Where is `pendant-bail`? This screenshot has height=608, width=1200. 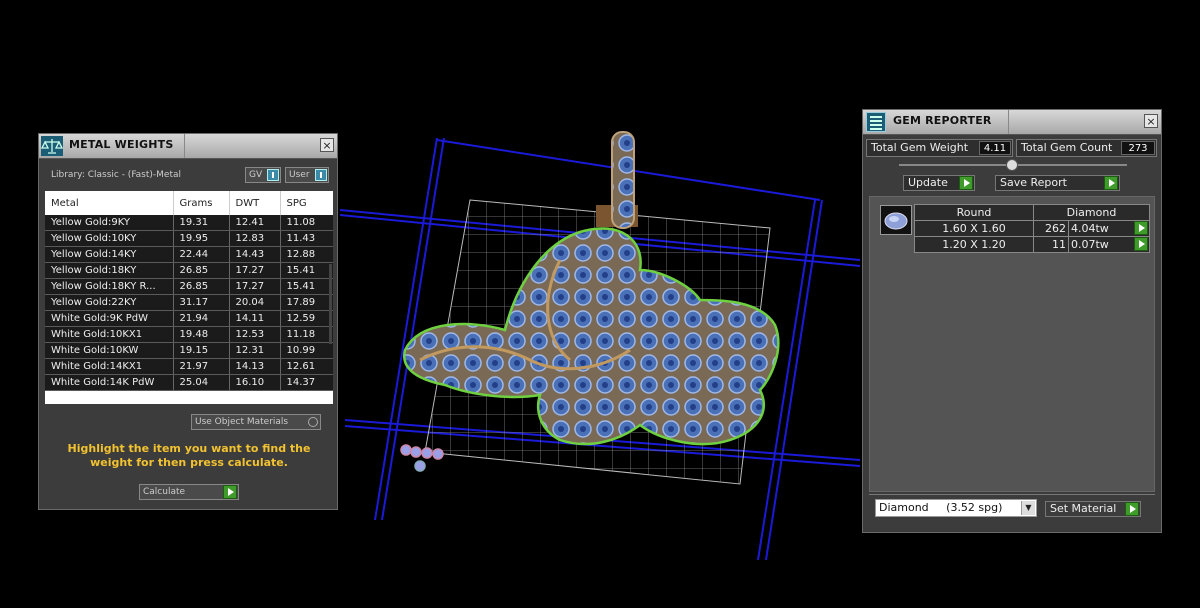 pendant-bail is located at coordinates (617, 180).